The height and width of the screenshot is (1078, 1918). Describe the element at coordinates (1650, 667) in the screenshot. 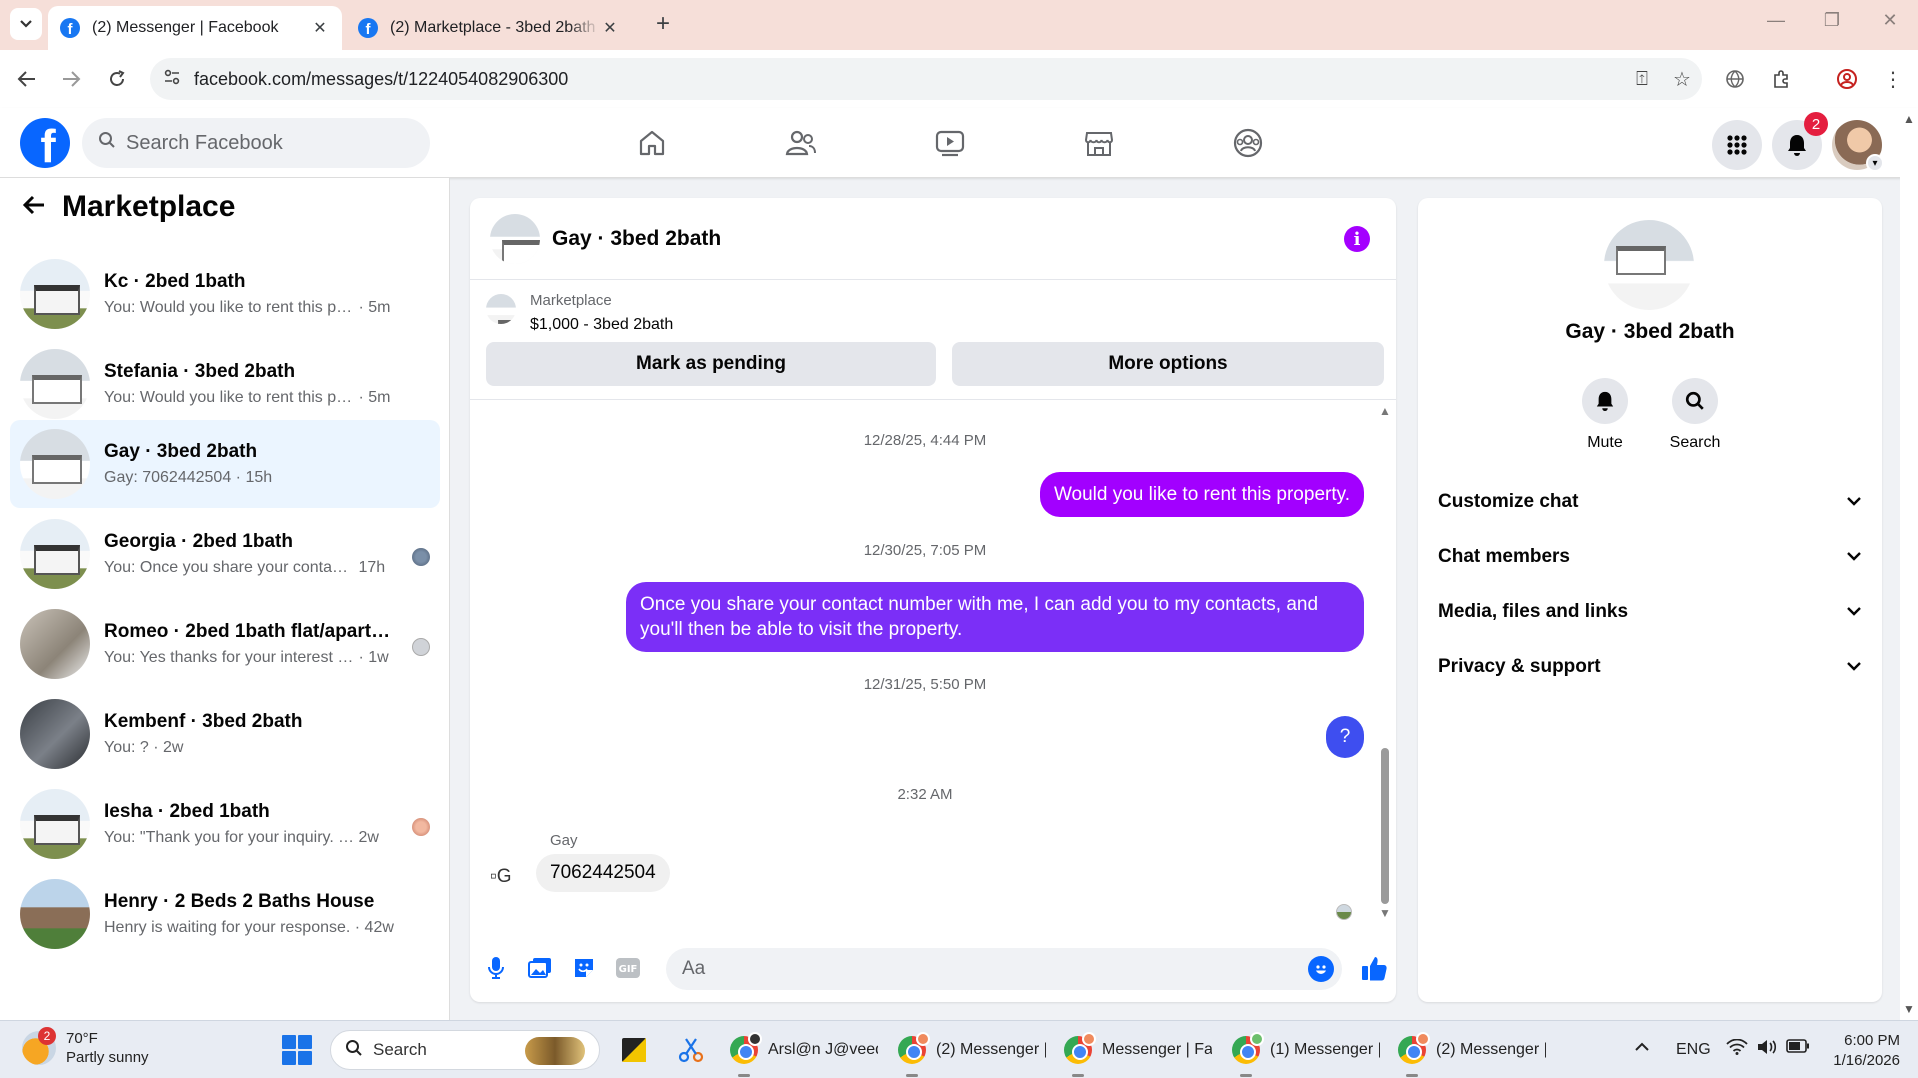

I see `privacy-support-section: Privacy & support` at that location.